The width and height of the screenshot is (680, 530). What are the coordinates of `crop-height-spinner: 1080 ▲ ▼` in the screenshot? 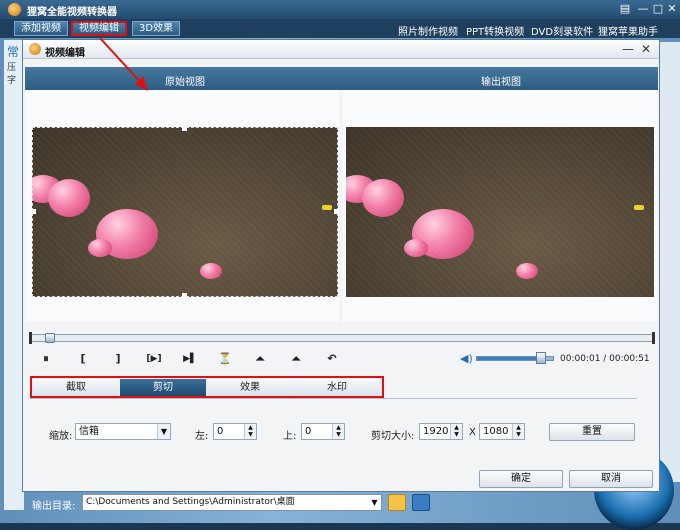 It's located at (502, 431).